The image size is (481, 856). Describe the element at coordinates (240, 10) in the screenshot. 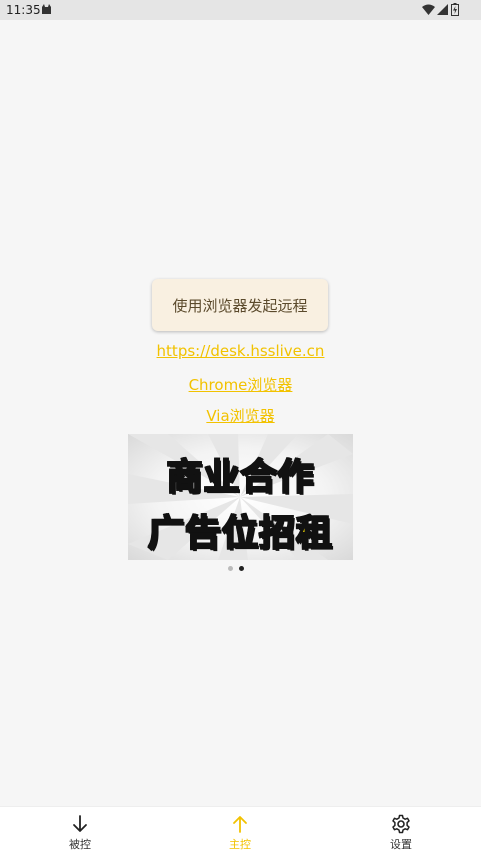

I see `status-bar: 11:35` at that location.